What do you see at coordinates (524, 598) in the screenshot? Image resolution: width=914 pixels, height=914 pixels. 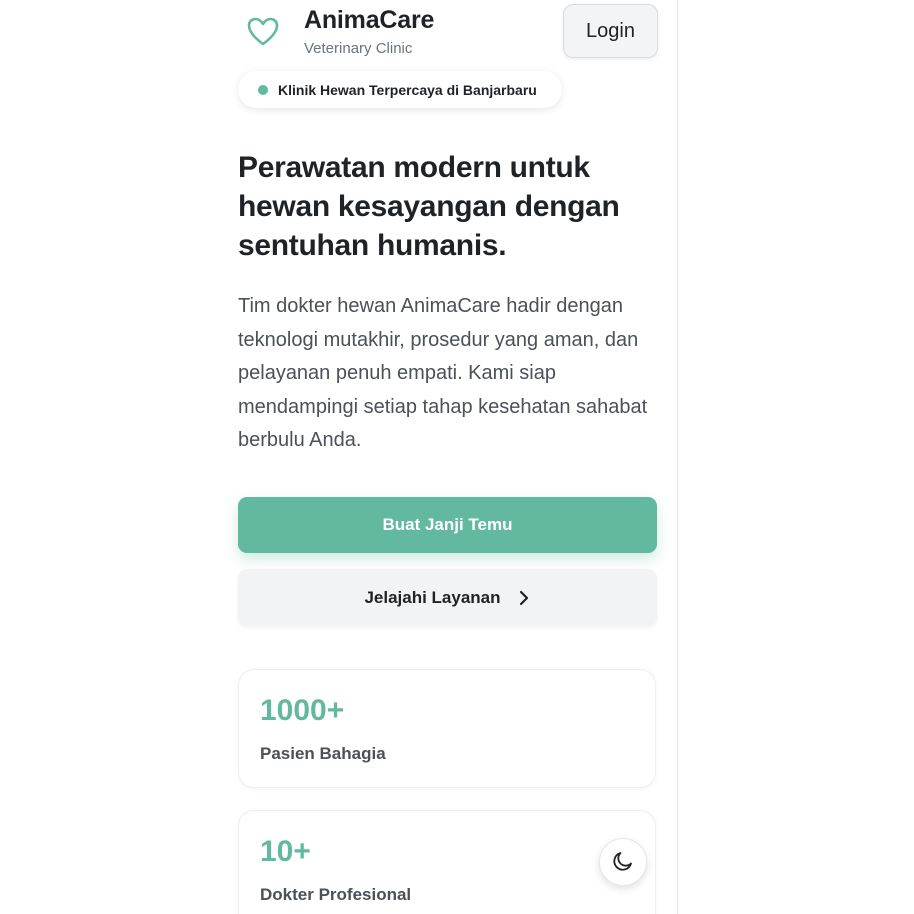 I see `chevron-right-icon` at bounding box center [524, 598].